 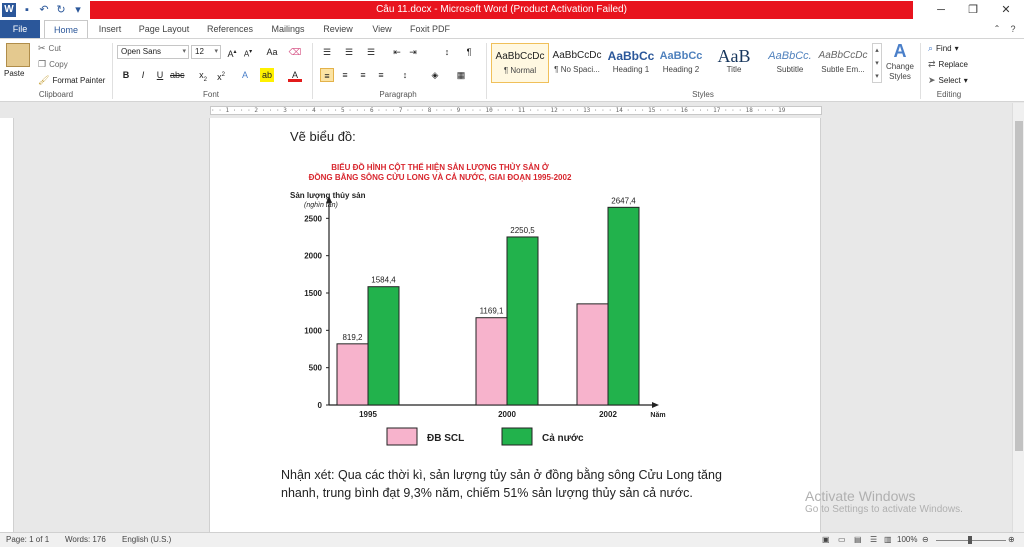 What do you see at coordinates (327, 75) in the screenshot?
I see `align-left-icon: ≡` at bounding box center [327, 75].